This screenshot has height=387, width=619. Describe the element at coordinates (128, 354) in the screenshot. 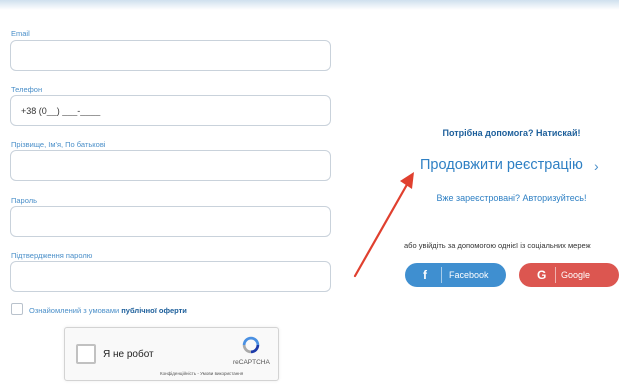

I see `recaptcha-label: Я не робот` at that location.